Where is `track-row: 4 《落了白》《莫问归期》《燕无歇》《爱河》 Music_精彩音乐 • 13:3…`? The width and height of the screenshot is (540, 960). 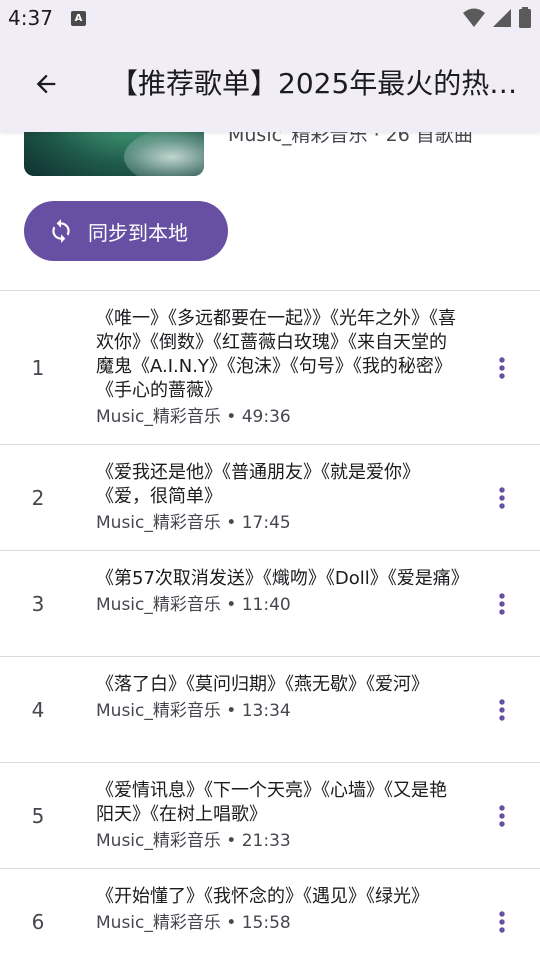 track-row: 4 《落了白》《莫问归期》《燕无歇》《爱河》 Music_精彩音乐 • 13:3… is located at coordinates (270, 709).